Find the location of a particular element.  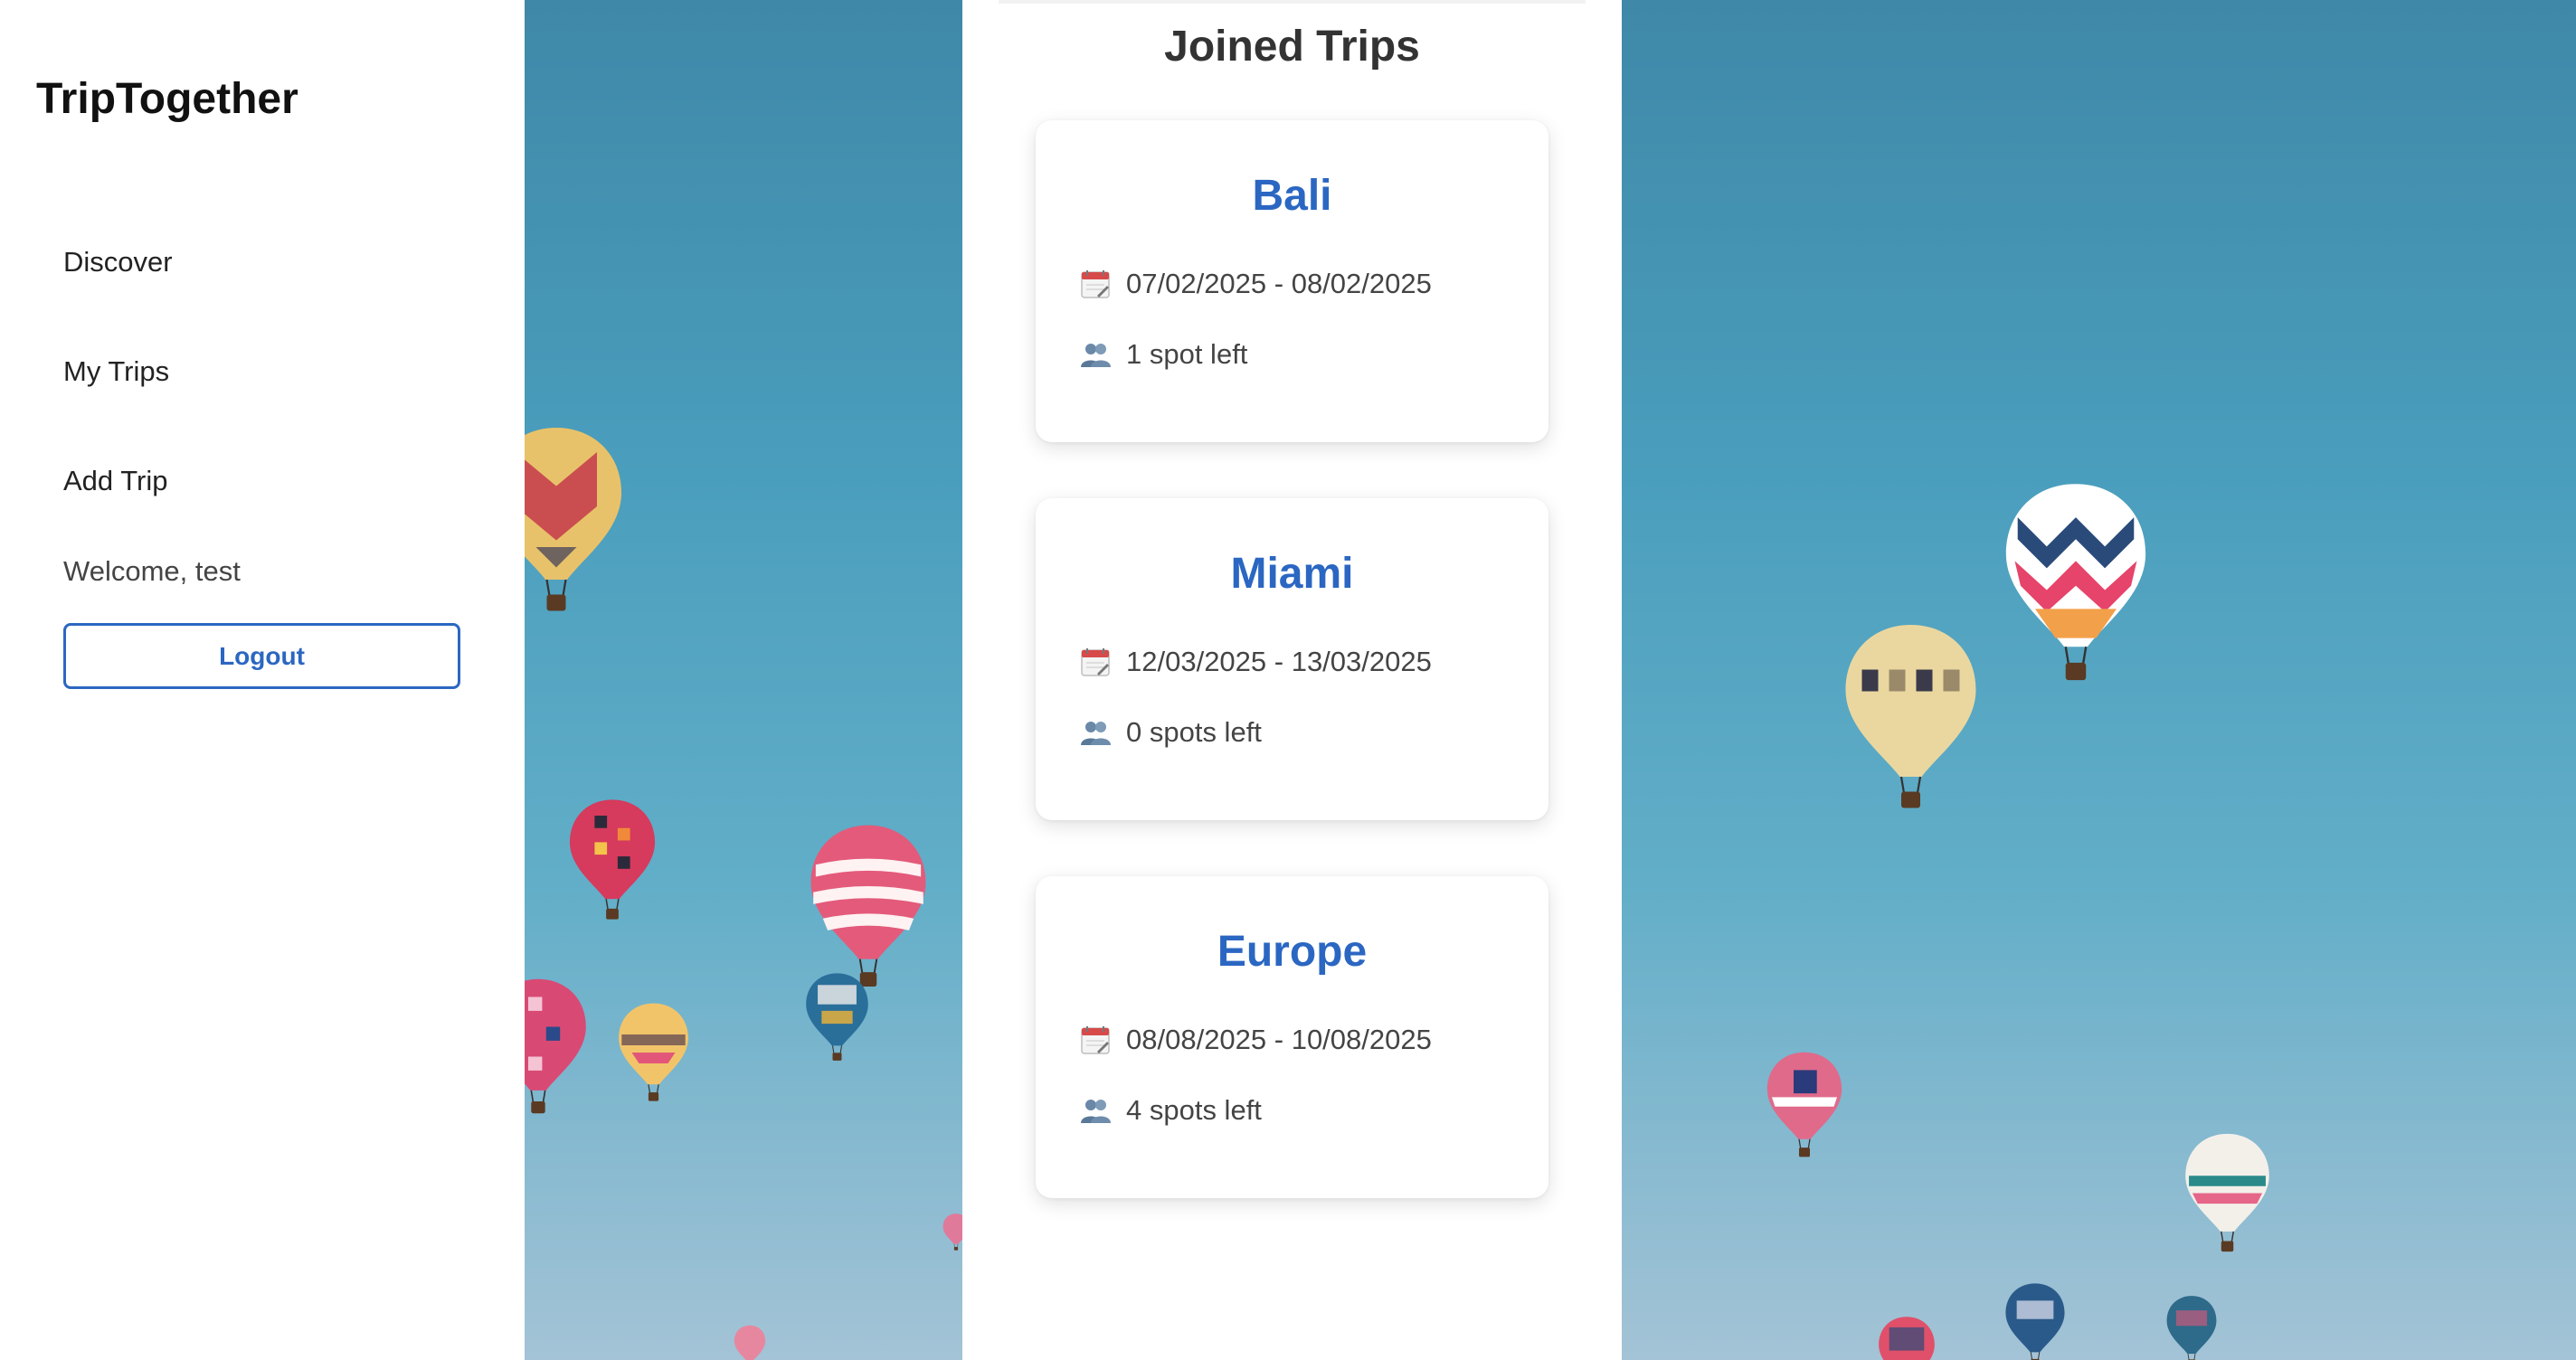

logout-button: Logout is located at coordinates (261, 656).